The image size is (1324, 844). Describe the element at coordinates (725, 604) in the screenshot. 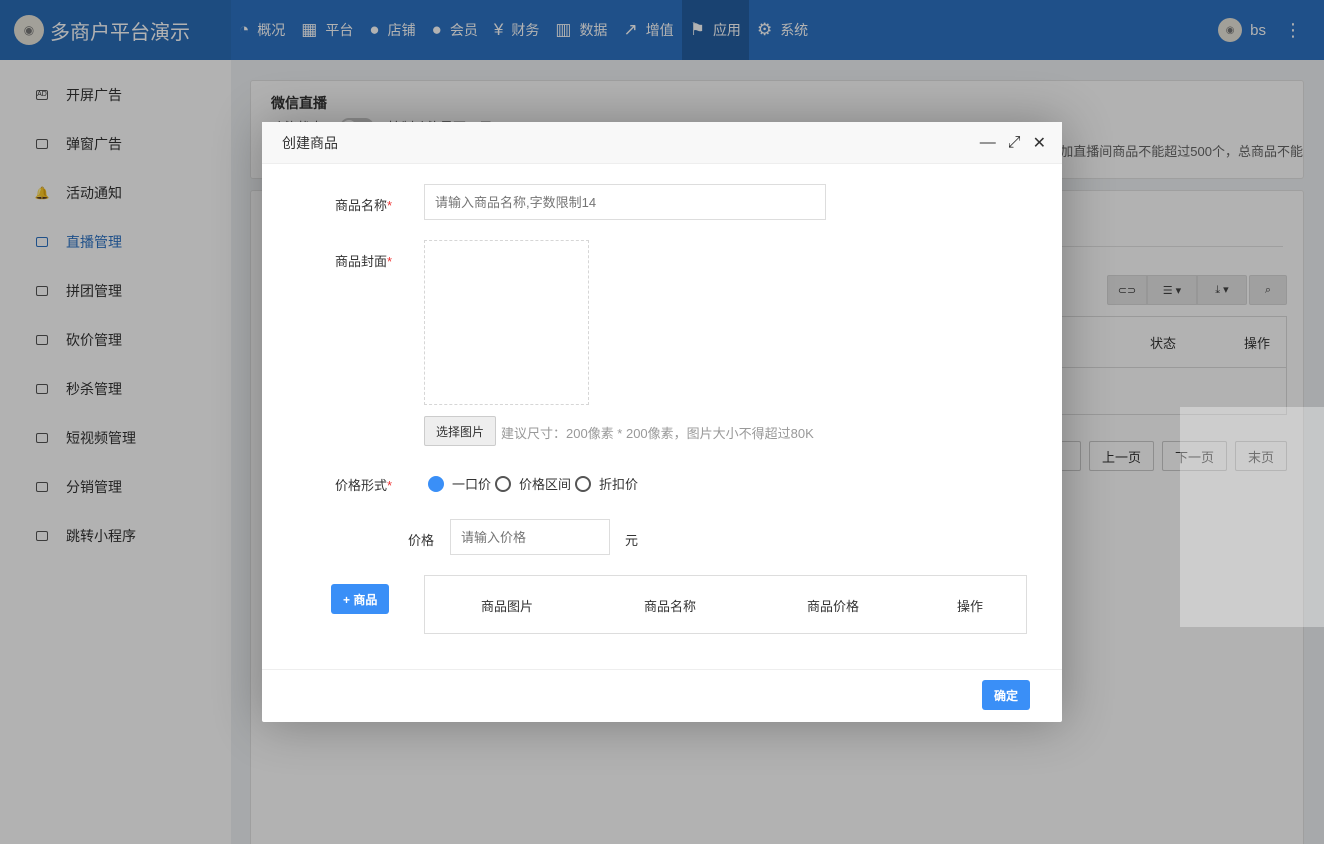

I see `goods-table: 商品图片 商品名称 商品价格 操作` at that location.